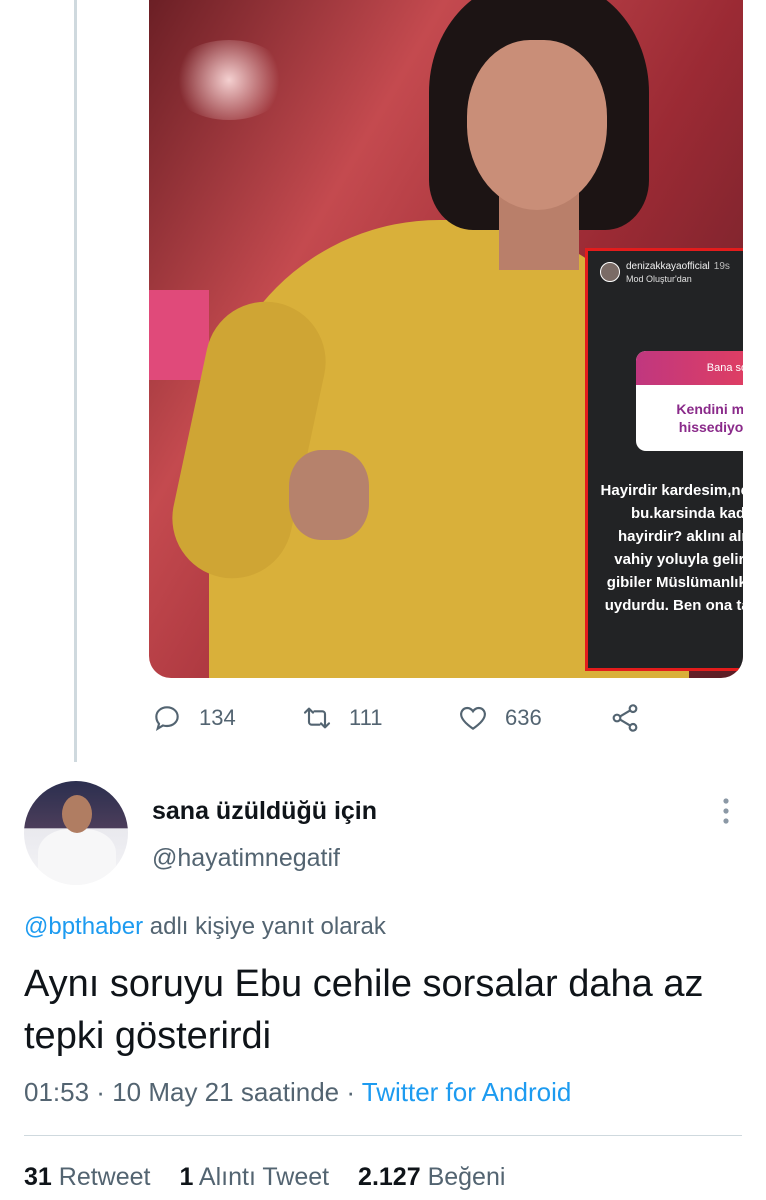 The height and width of the screenshot is (1200, 766). Describe the element at coordinates (179, 335) in the screenshot. I see `studio-panel` at that location.